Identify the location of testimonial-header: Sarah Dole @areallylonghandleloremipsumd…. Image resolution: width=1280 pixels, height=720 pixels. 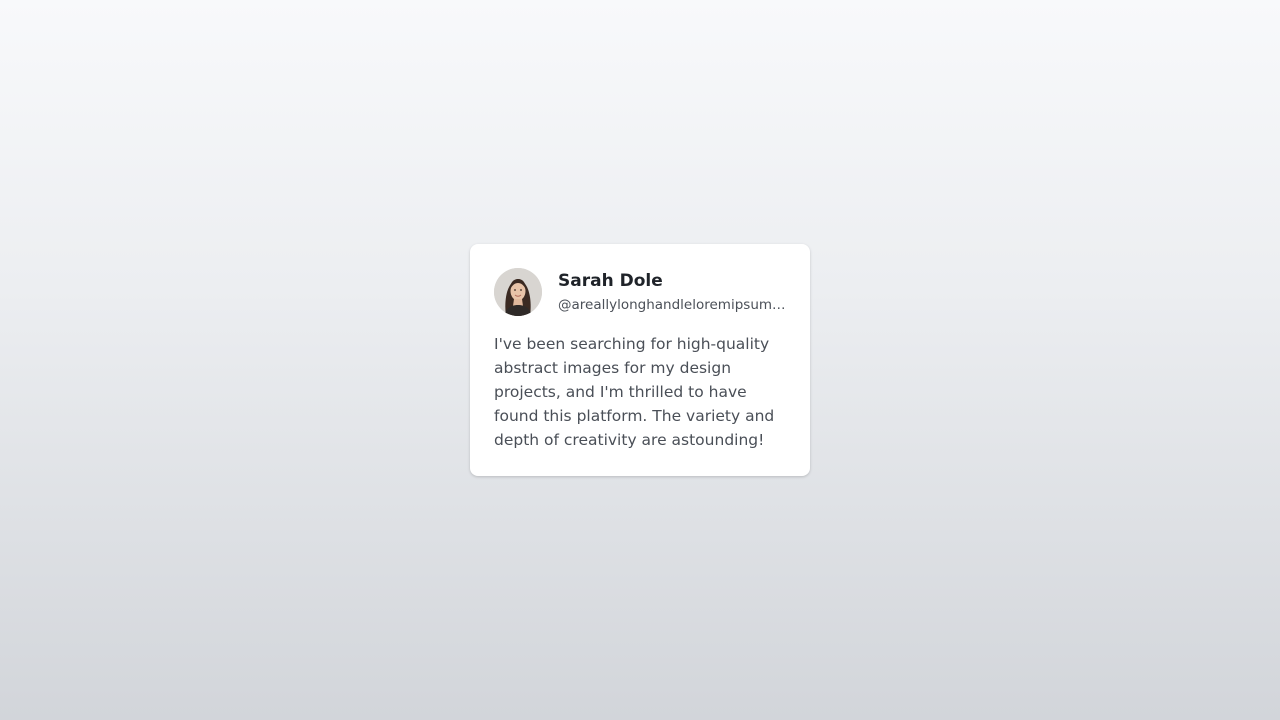
(640, 292).